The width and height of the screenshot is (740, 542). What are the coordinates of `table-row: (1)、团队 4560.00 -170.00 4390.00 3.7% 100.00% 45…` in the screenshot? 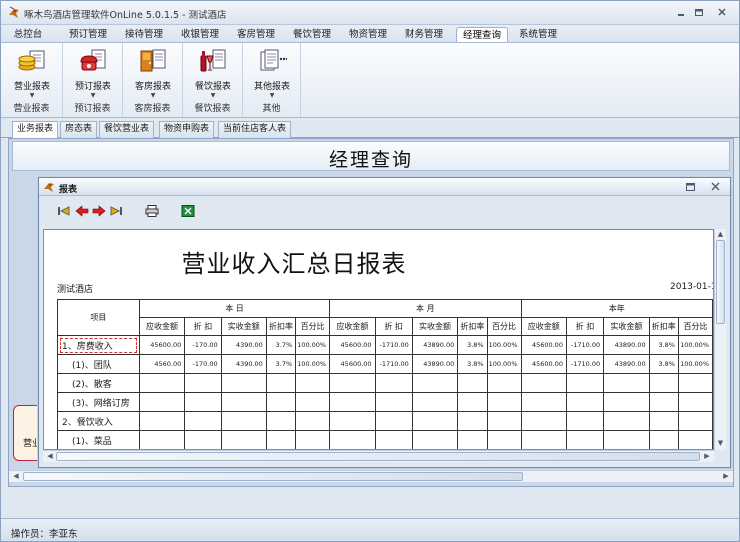 It's located at (385, 364).